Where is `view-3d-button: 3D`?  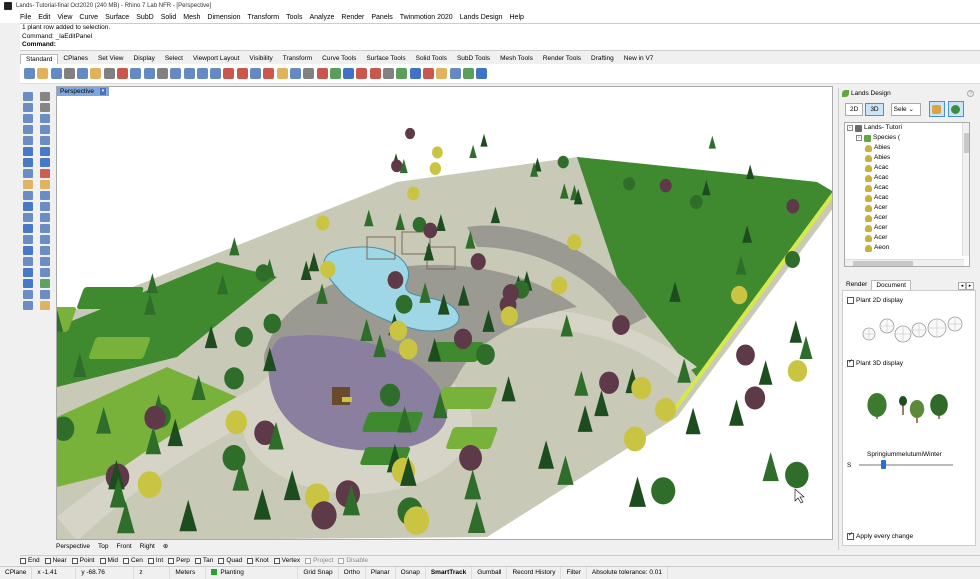 view-3d-button: 3D is located at coordinates (874, 109).